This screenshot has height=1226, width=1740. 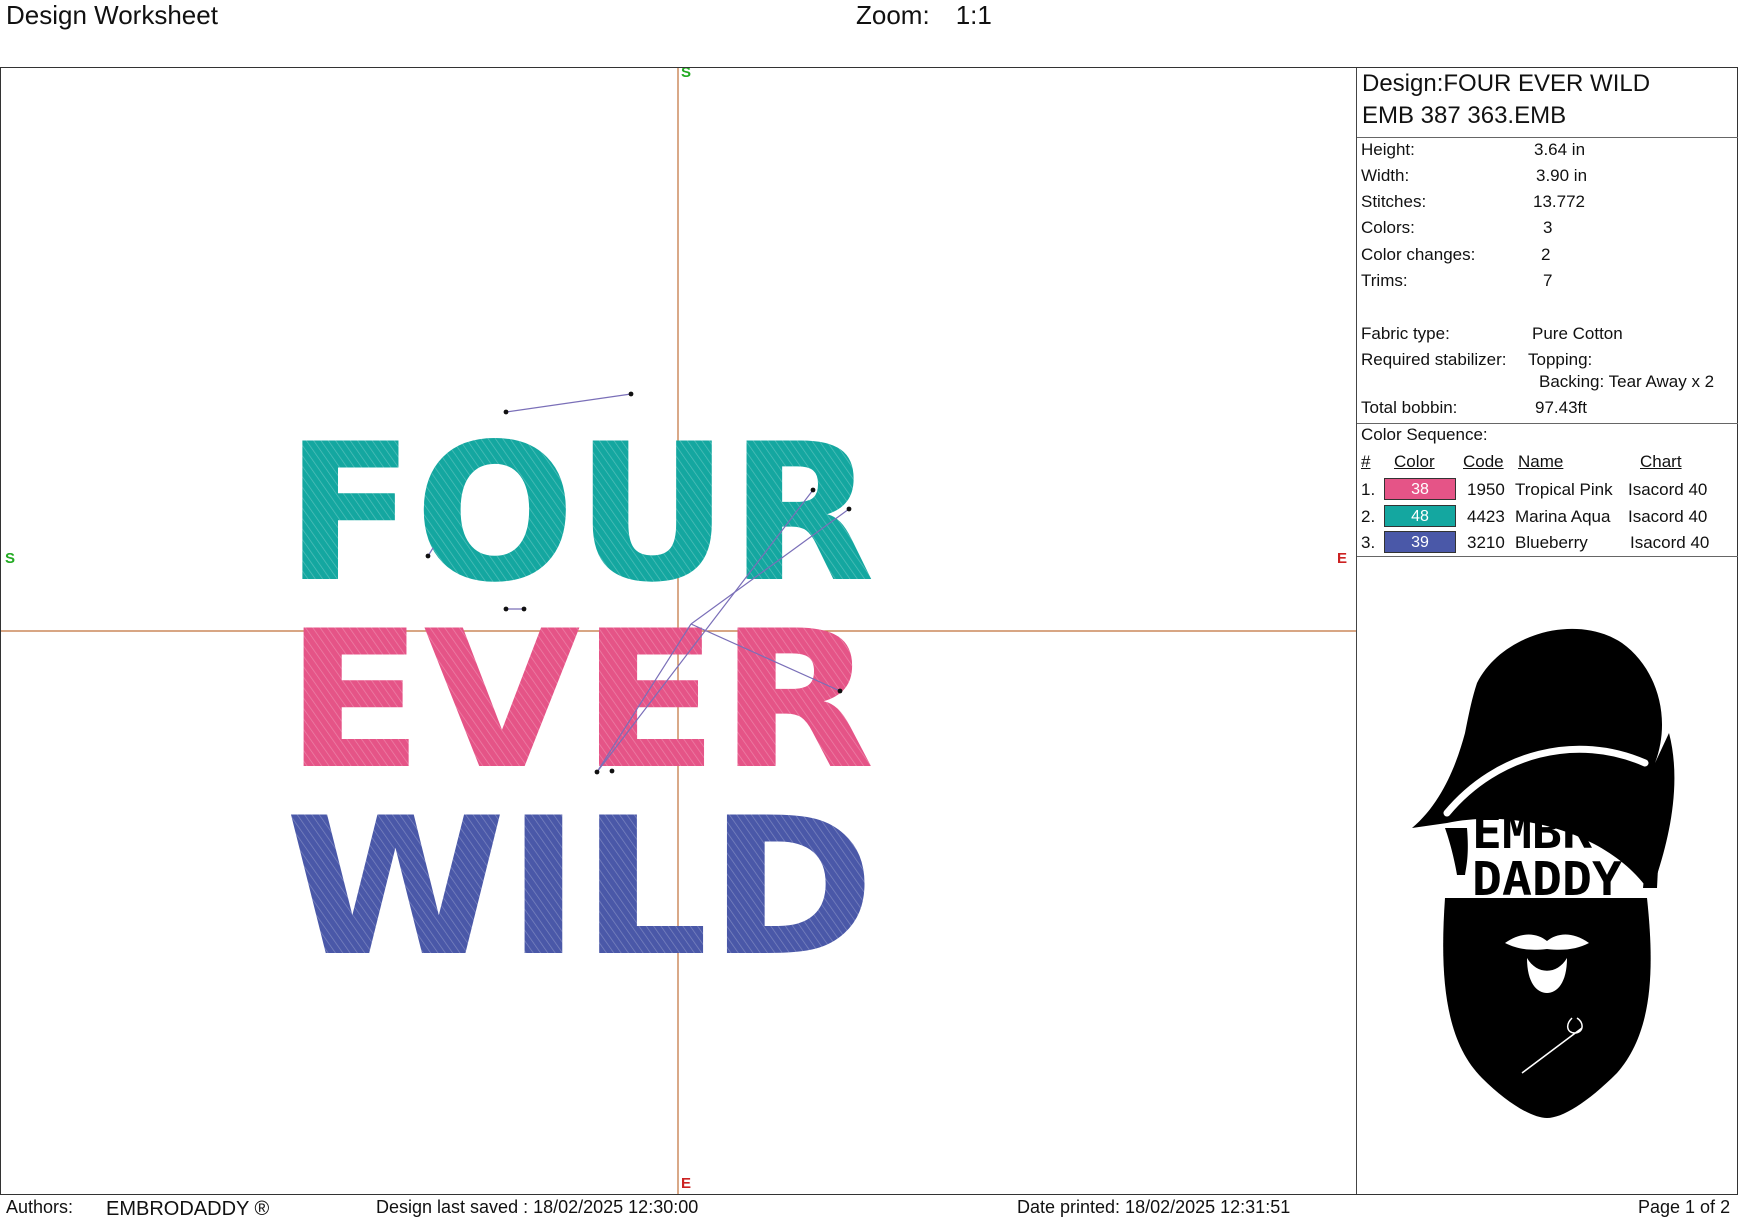 I want to click on svg-text: WILD, so click(x=580, y=887).